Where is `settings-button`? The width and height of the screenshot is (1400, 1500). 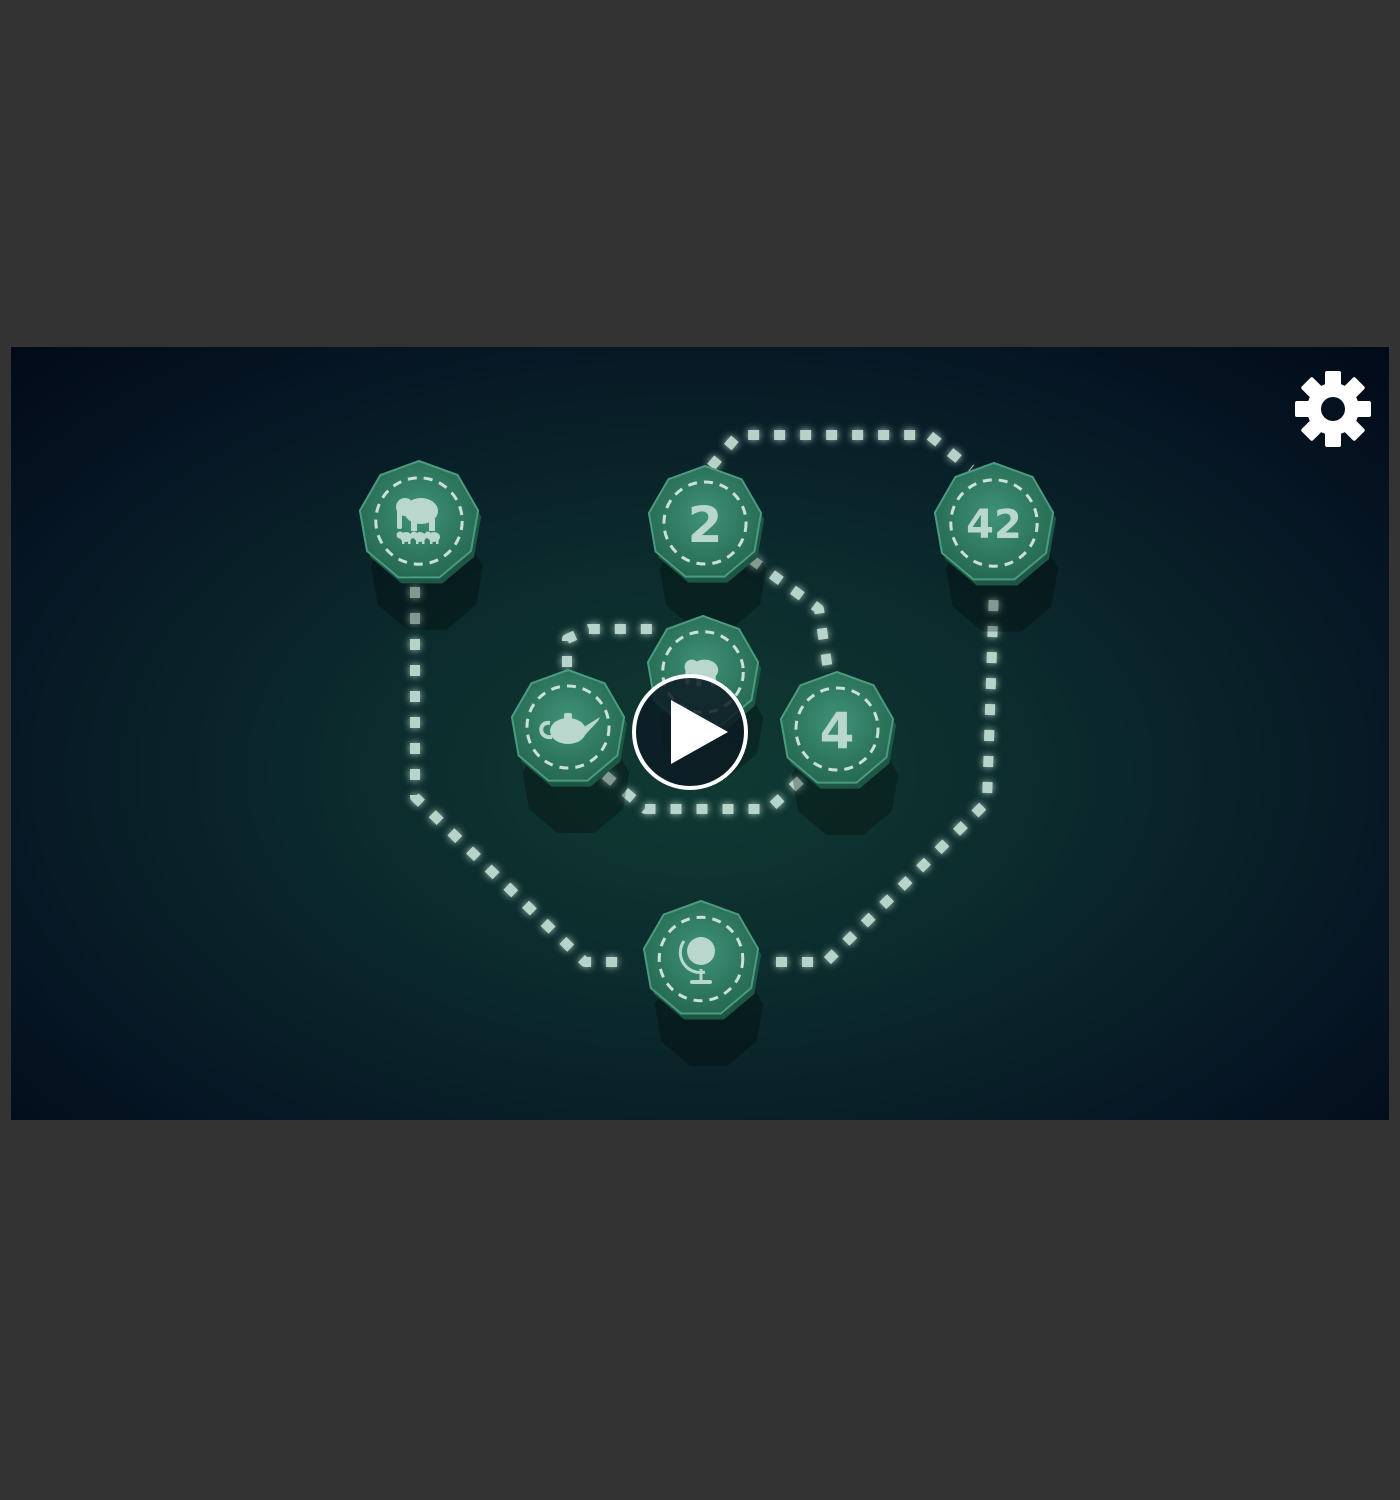 settings-button is located at coordinates (1333, 409).